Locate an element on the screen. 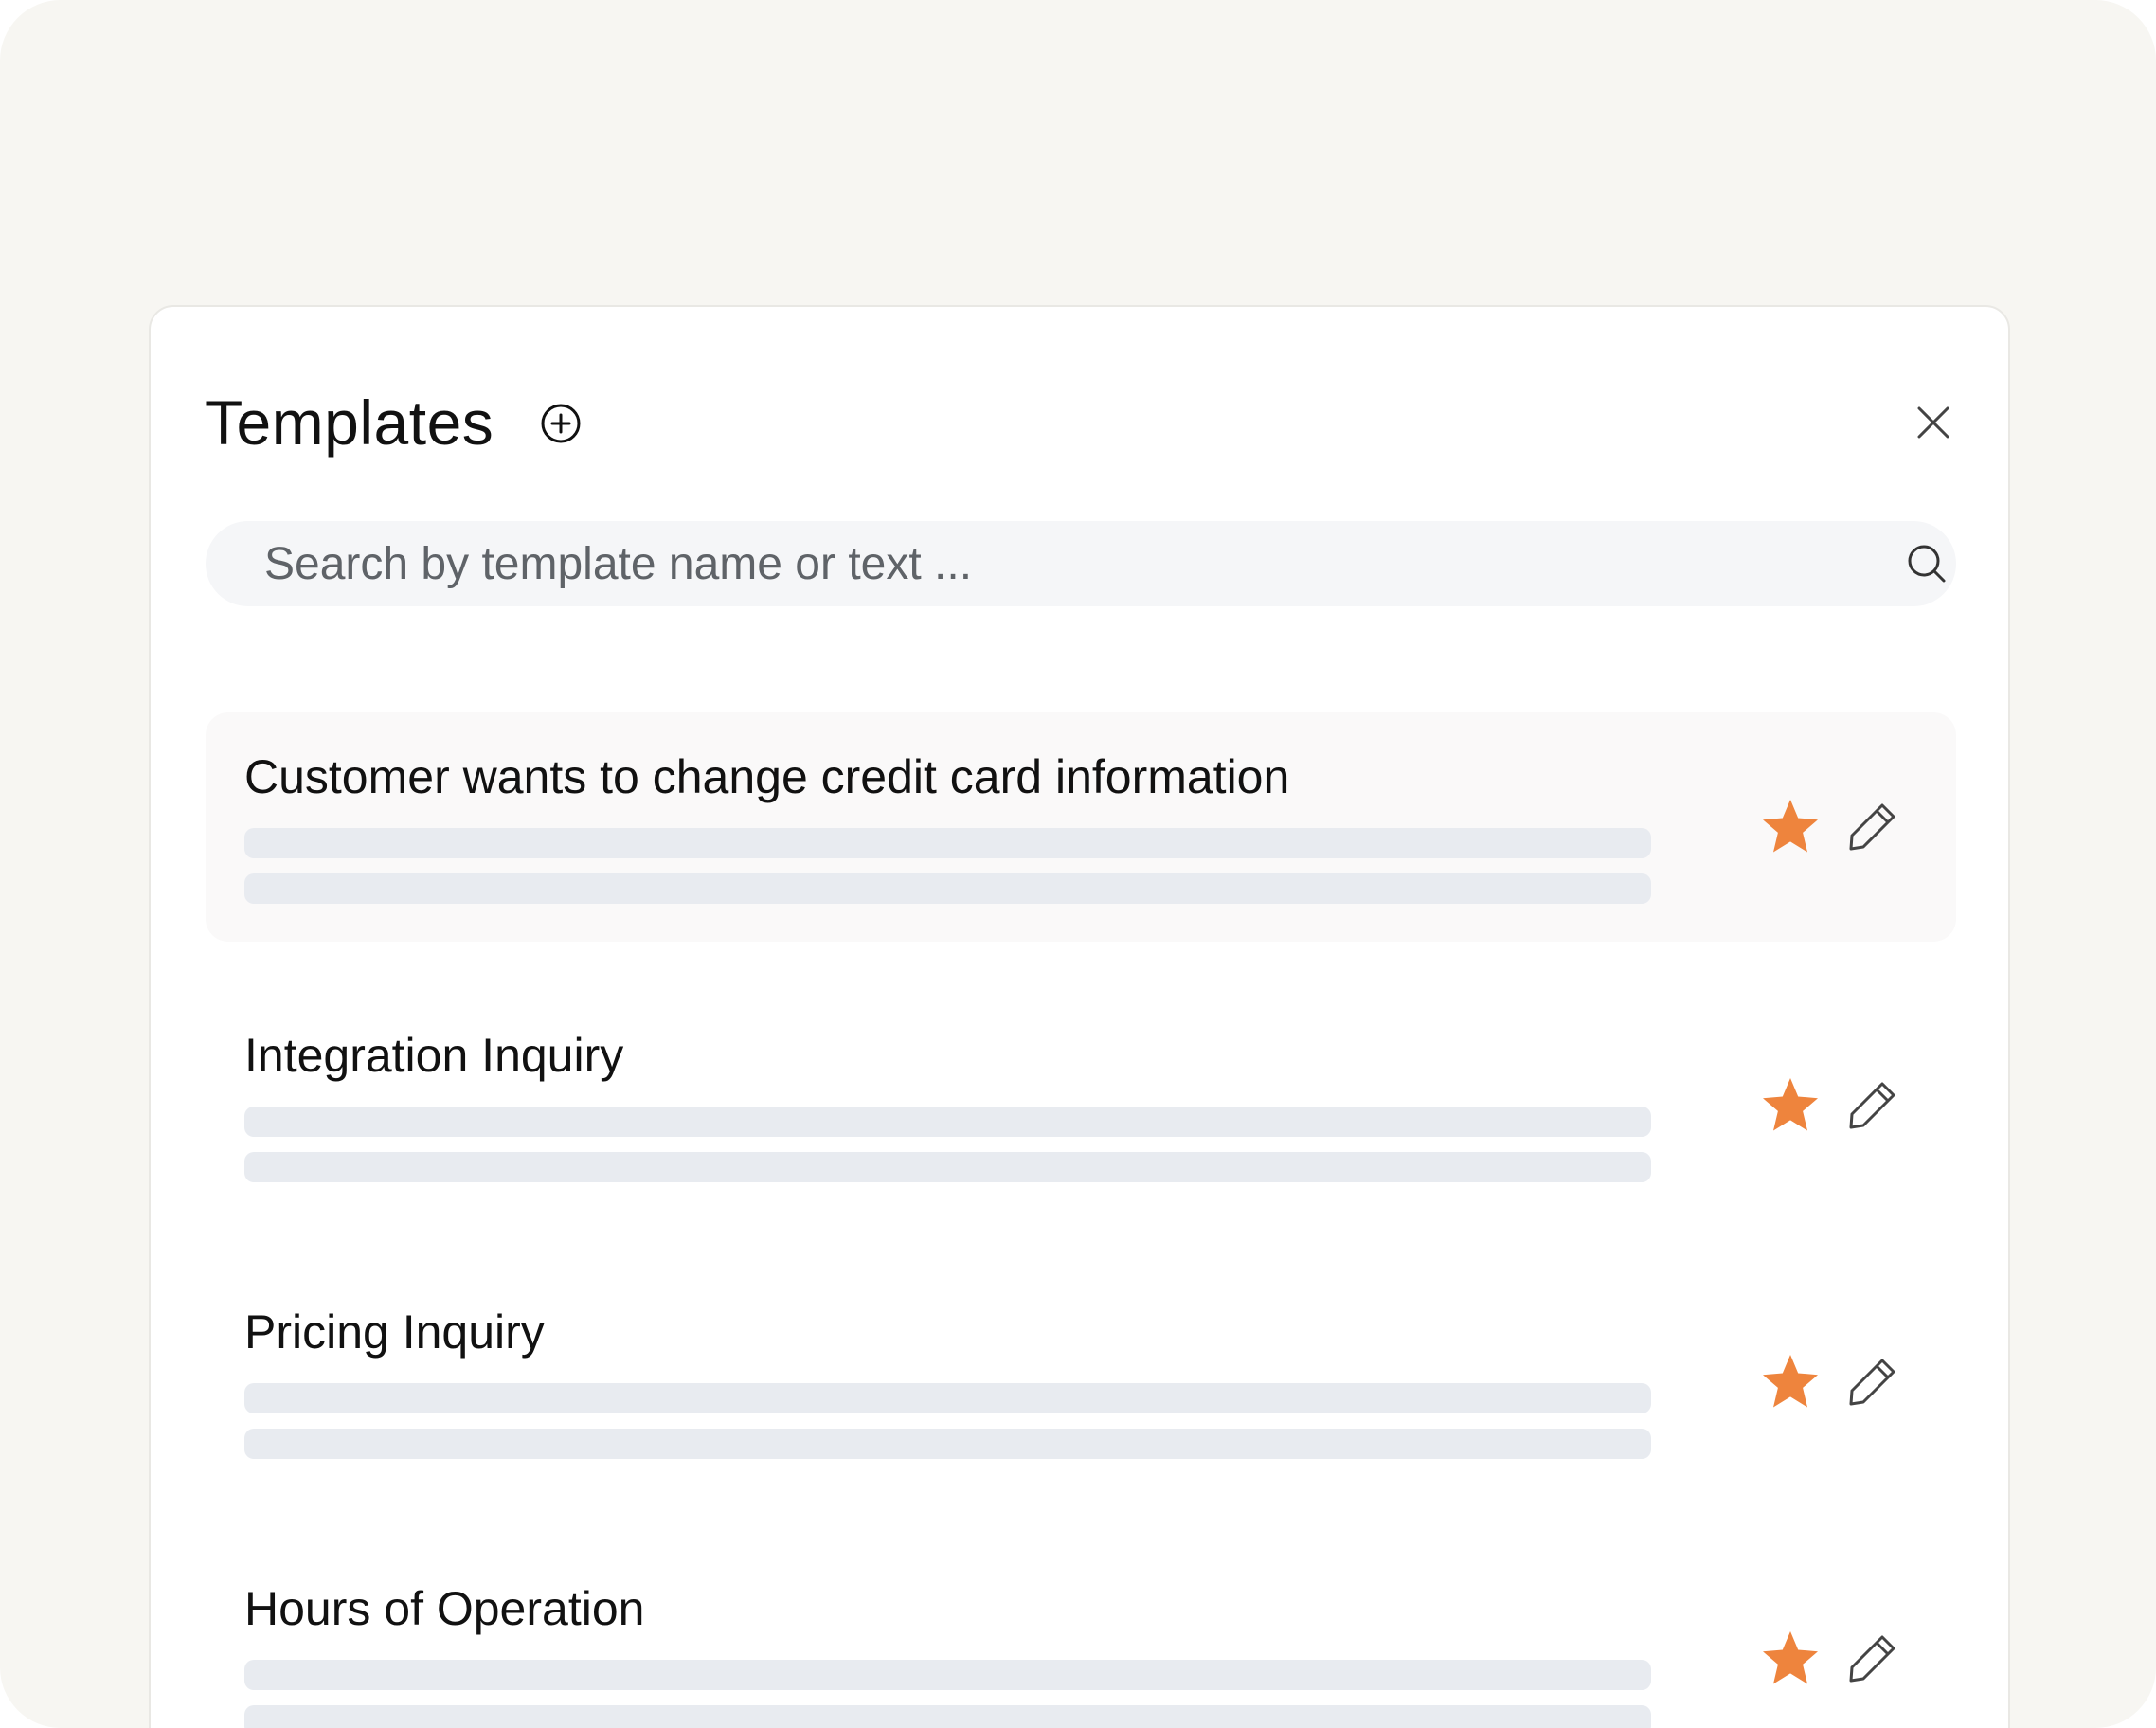 The image size is (2156, 1728). search-bar is located at coordinates (1081, 563).